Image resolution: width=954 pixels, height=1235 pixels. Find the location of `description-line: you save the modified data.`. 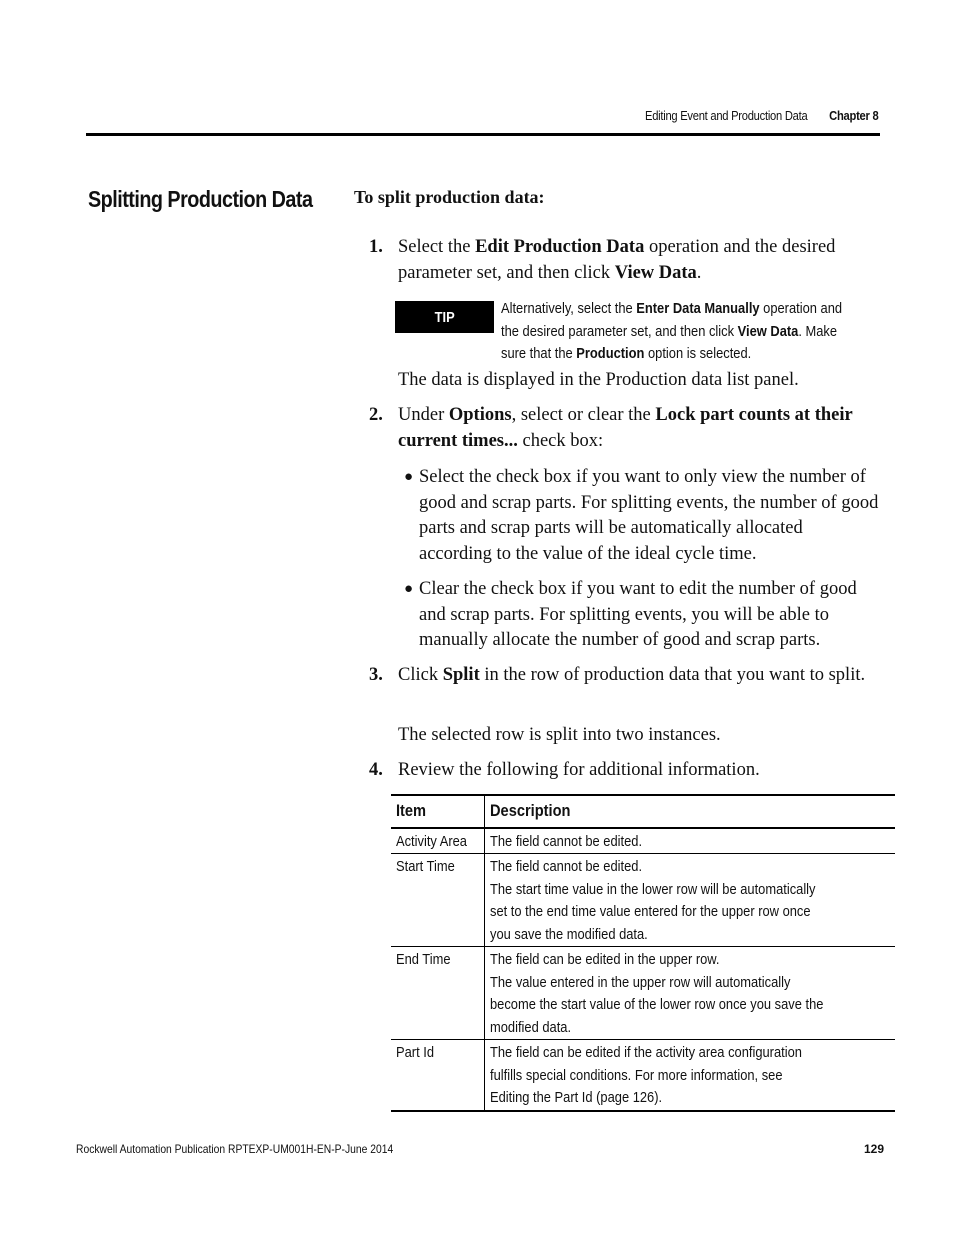

description-line: you save the modified data. is located at coordinates (568, 934).